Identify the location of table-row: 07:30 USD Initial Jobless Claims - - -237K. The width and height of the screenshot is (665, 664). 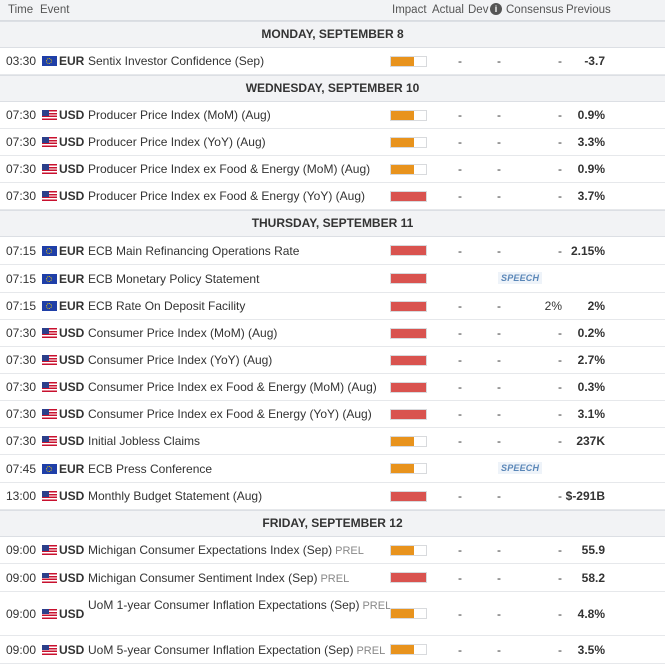
(332, 441).